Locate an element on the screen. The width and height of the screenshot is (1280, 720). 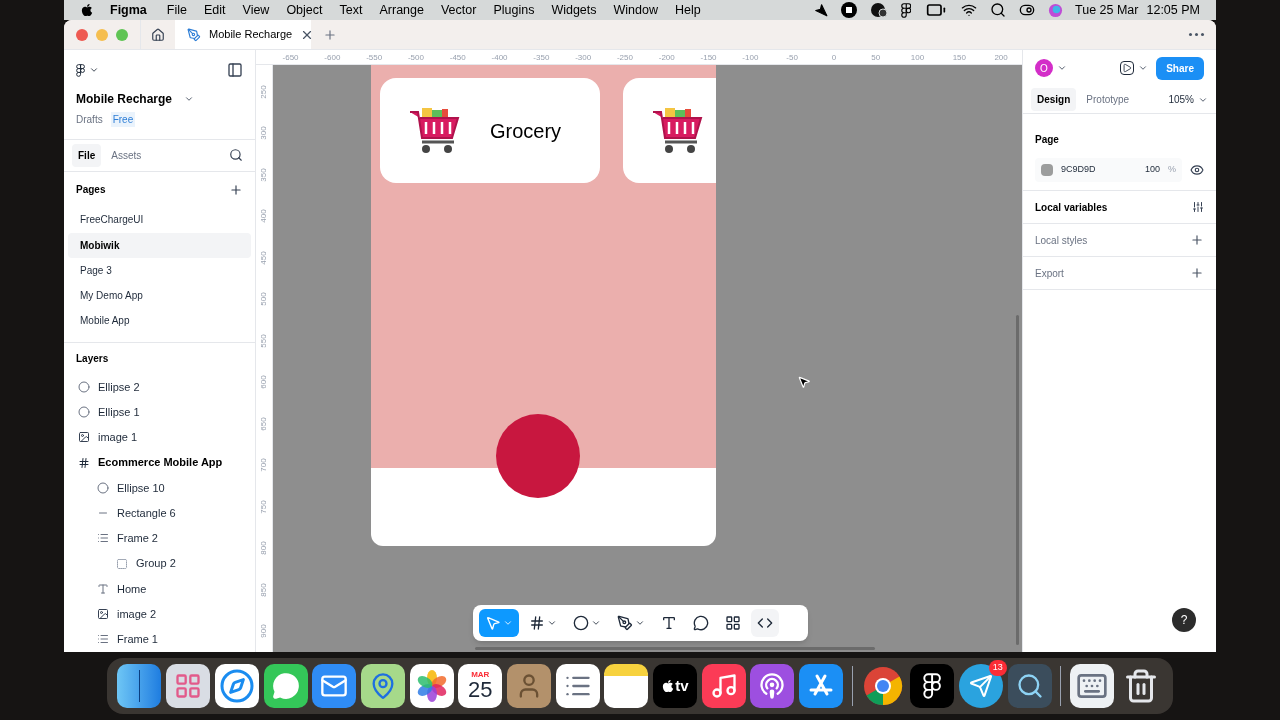
chat-bubble-icon is located at coordinates (285, 686).